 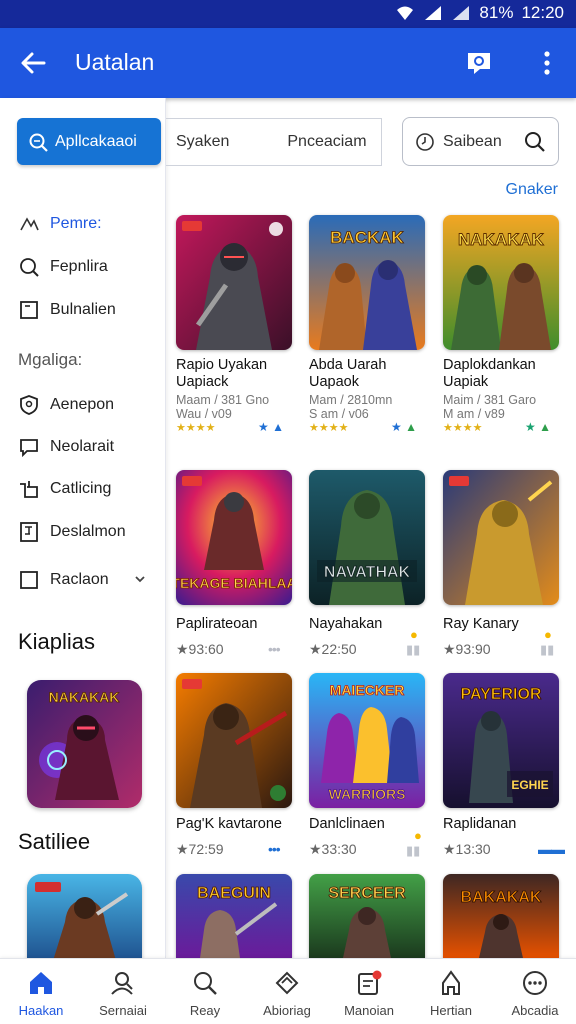 I want to click on game-artwork: PAYERIOR EGHIE, so click(x=501, y=740).